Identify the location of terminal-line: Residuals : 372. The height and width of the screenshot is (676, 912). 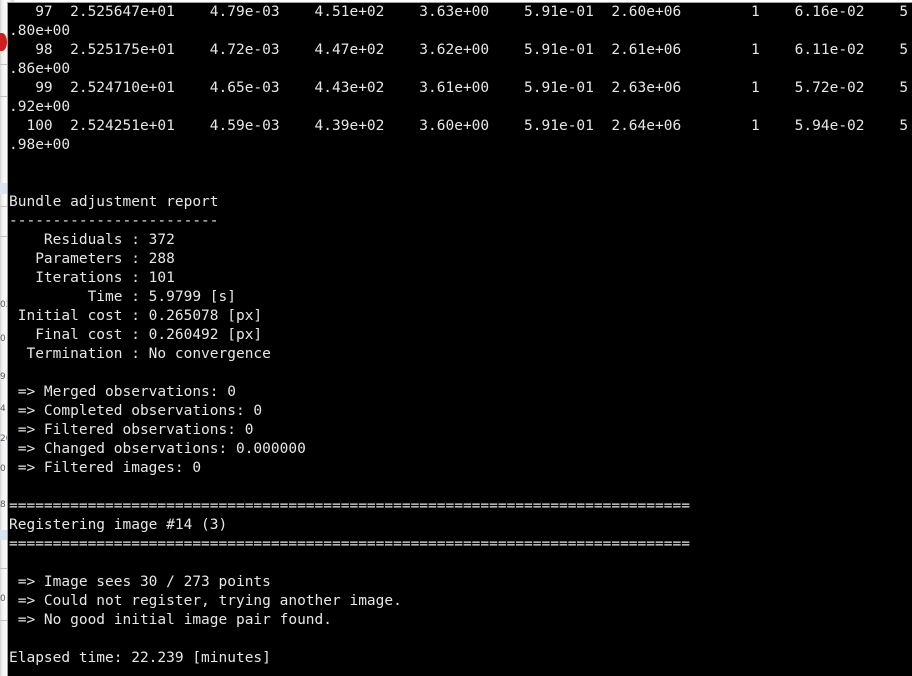
(92, 240).